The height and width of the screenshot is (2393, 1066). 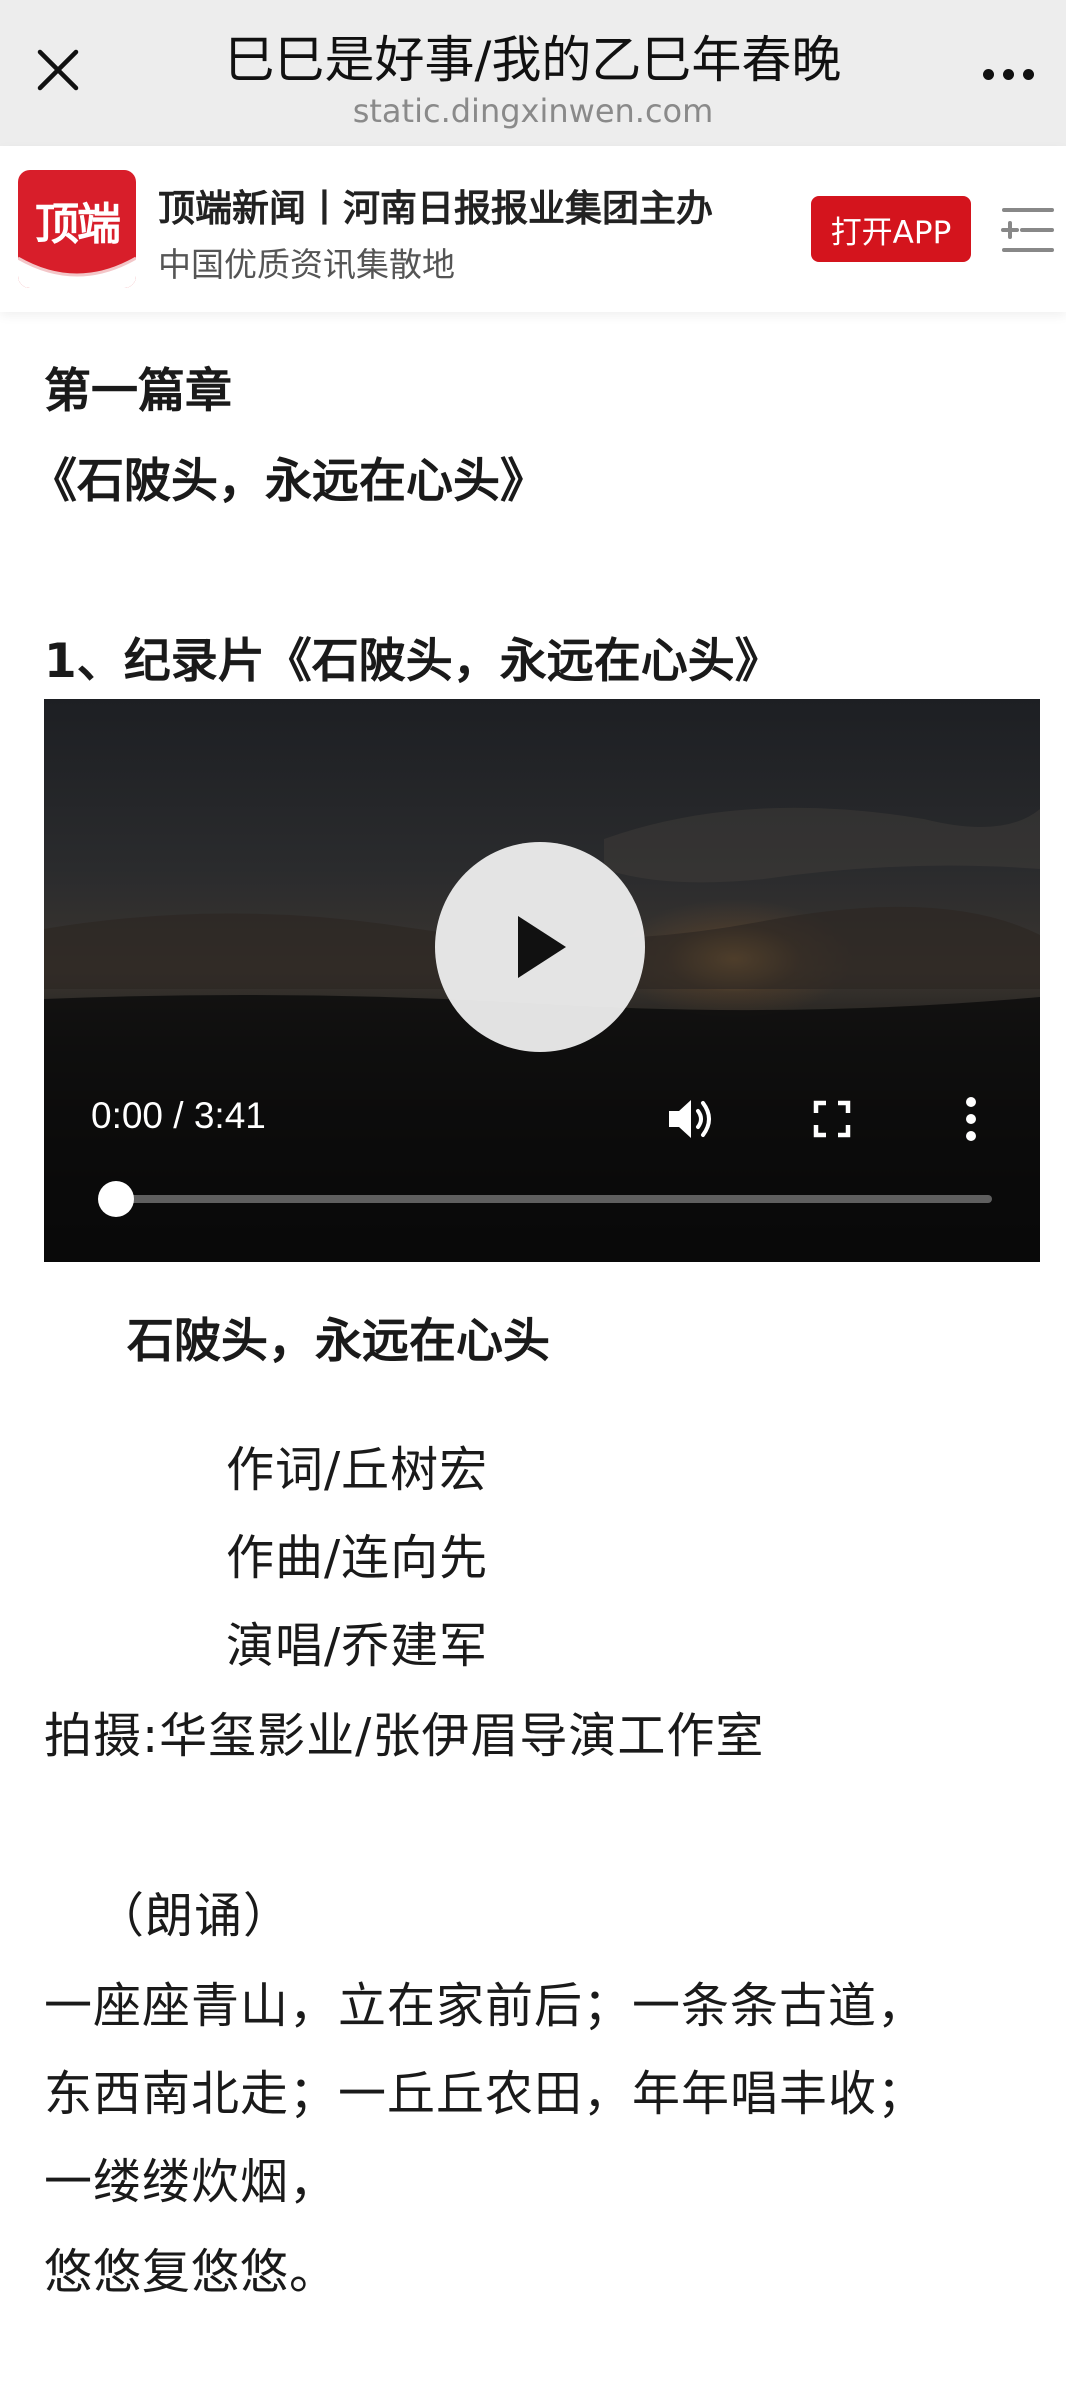 I want to click on site-slogan: 中国优质资讯集散地, so click(x=306, y=264).